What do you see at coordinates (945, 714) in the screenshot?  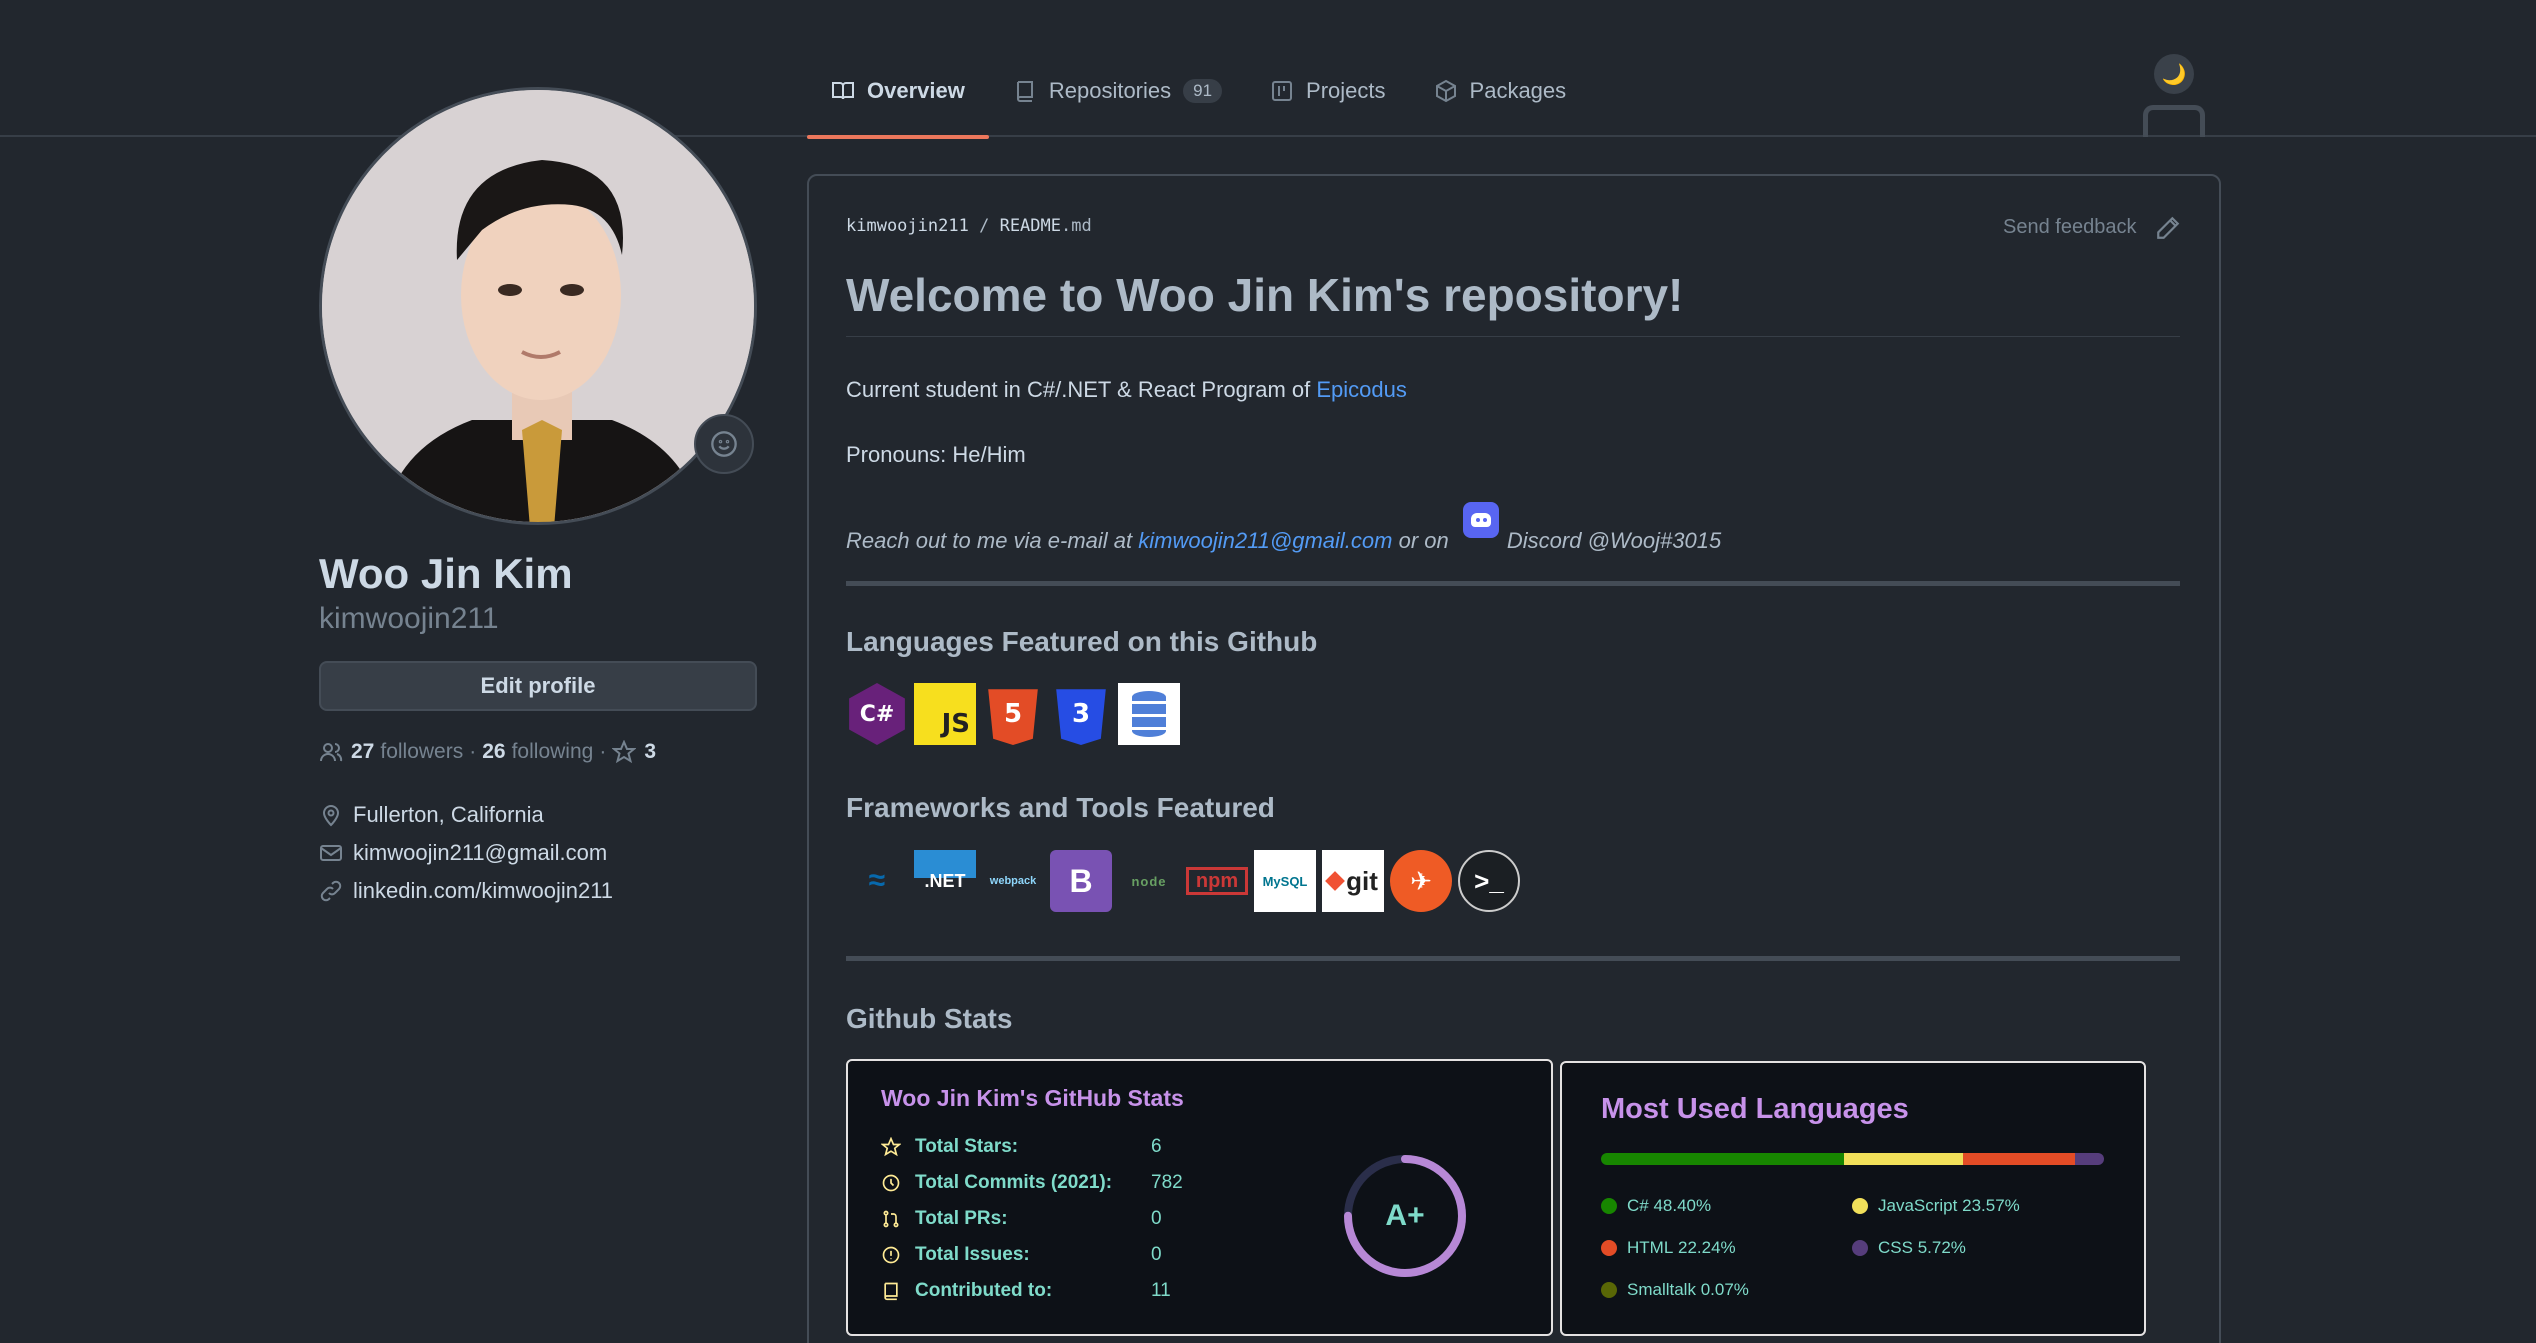 I see `javascript-icon: JS` at bounding box center [945, 714].